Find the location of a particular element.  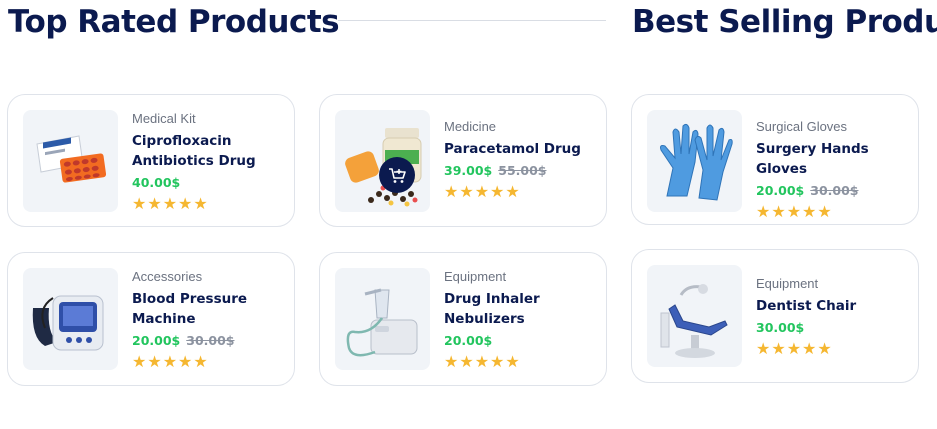

product-name: Blood Pressure Machine is located at coordinates (189, 309).